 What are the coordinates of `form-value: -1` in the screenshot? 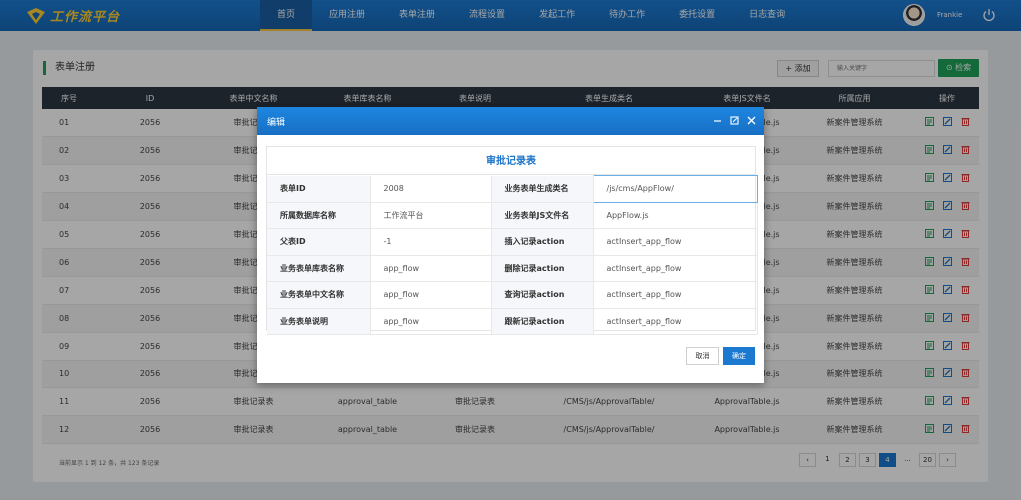 It's located at (431, 242).